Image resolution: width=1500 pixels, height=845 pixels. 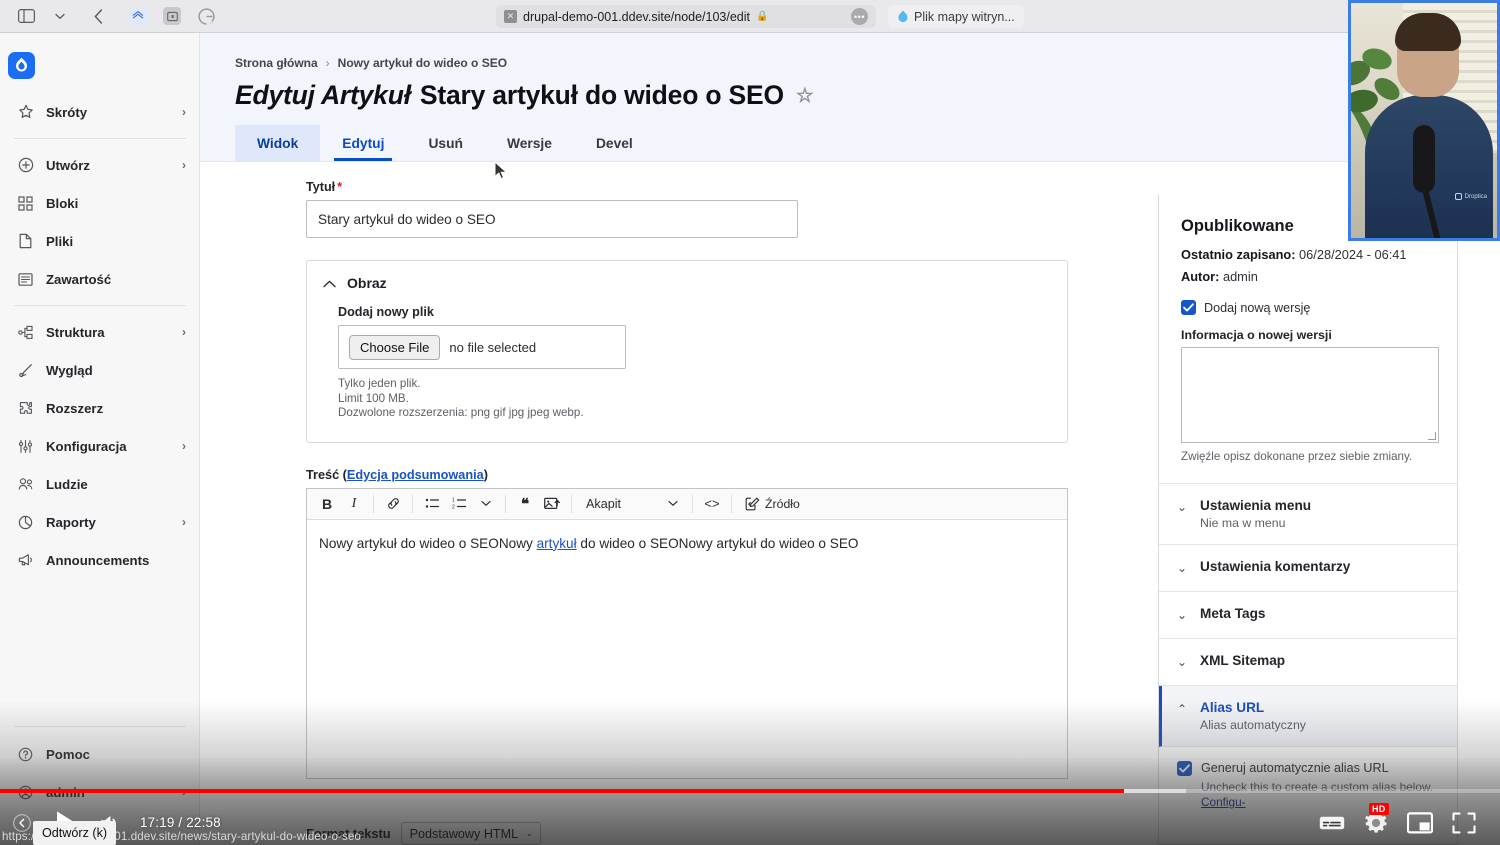 What do you see at coordinates (100, 332) in the screenshot?
I see `sidebar-item-struktura: Struktura ›` at bounding box center [100, 332].